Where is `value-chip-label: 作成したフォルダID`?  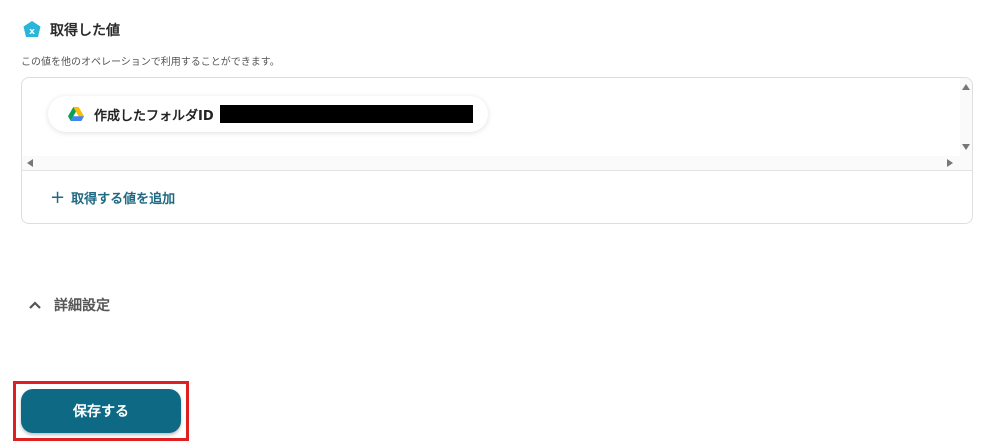 value-chip-label: 作成したフォルダID is located at coordinates (154, 116).